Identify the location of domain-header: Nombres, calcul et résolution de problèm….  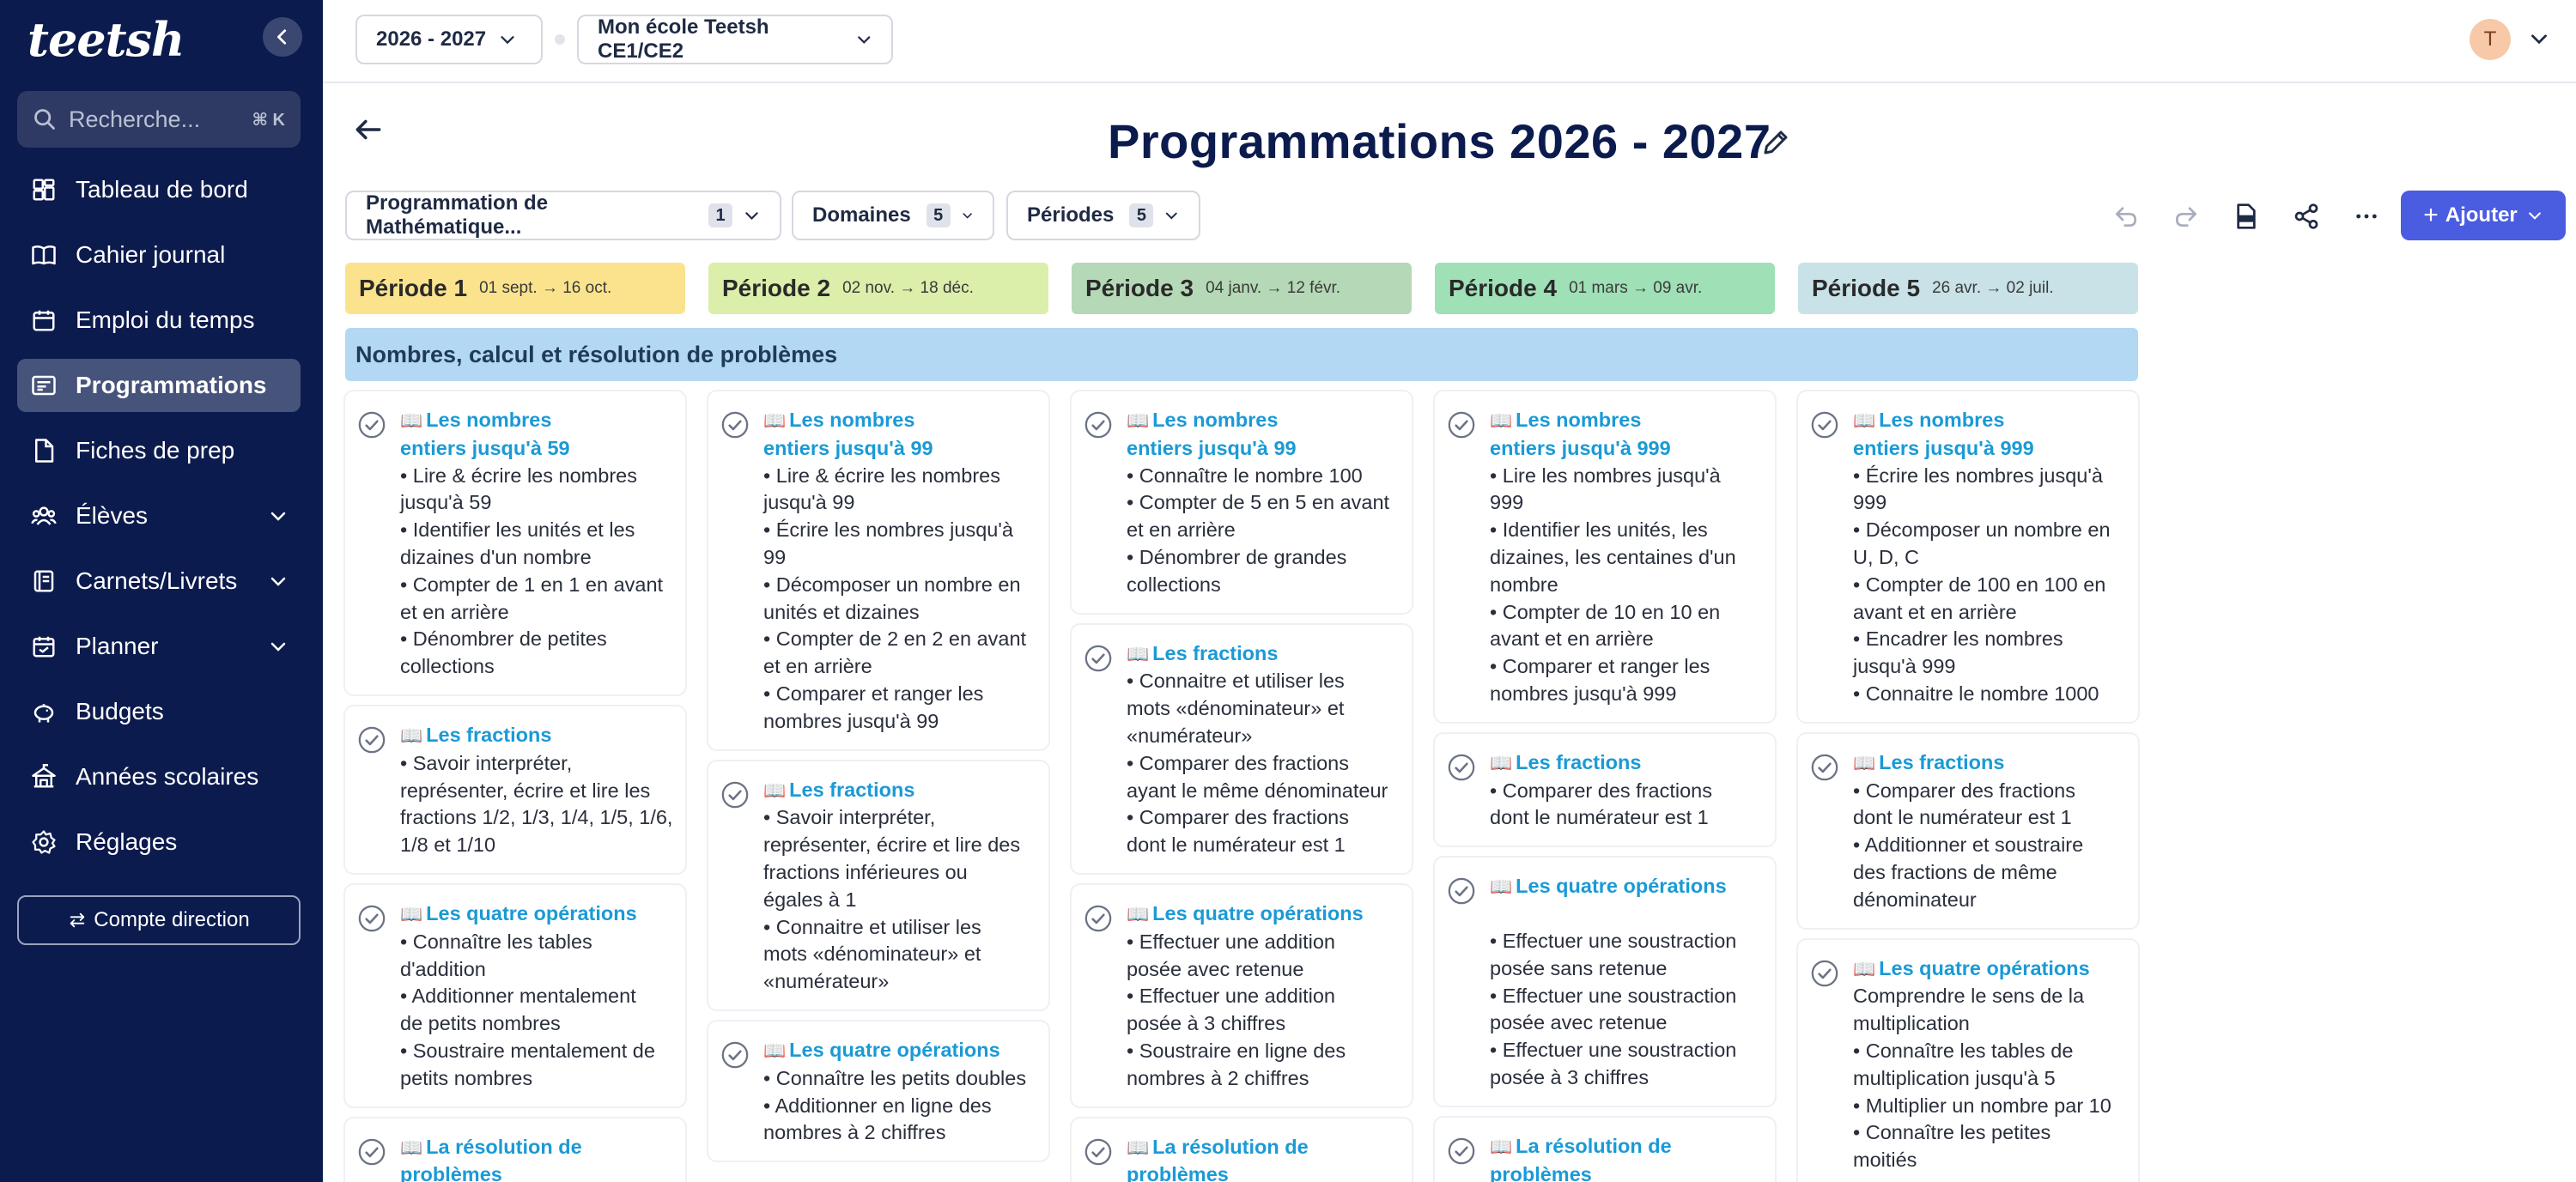
(1241, 354).